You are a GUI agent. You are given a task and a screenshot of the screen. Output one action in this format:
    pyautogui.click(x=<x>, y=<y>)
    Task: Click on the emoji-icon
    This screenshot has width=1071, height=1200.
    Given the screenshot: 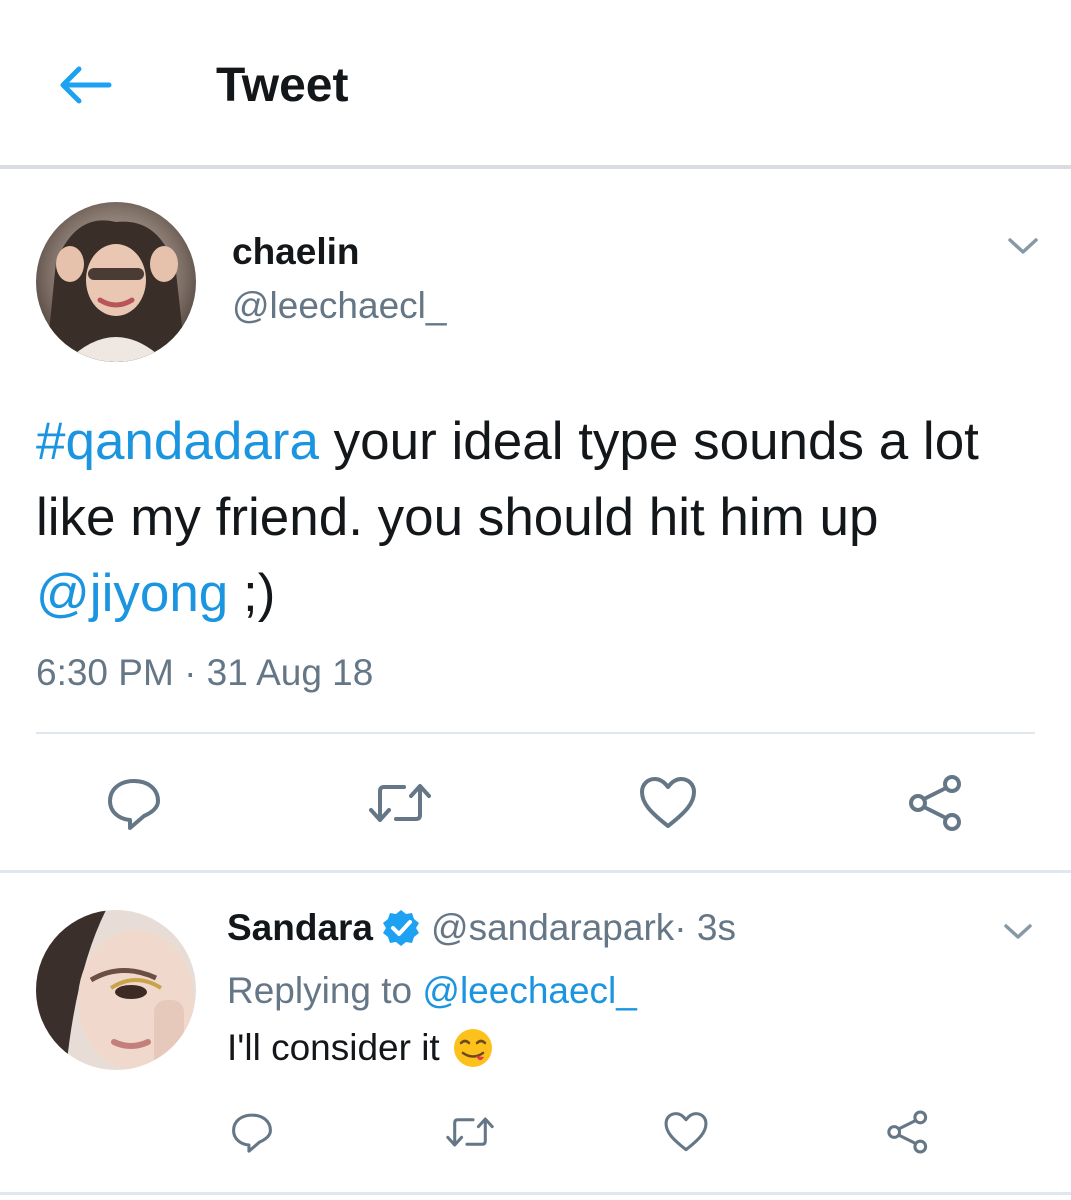 What is the action you would take?
    pyautogui.click(x=472, y=1048)
    